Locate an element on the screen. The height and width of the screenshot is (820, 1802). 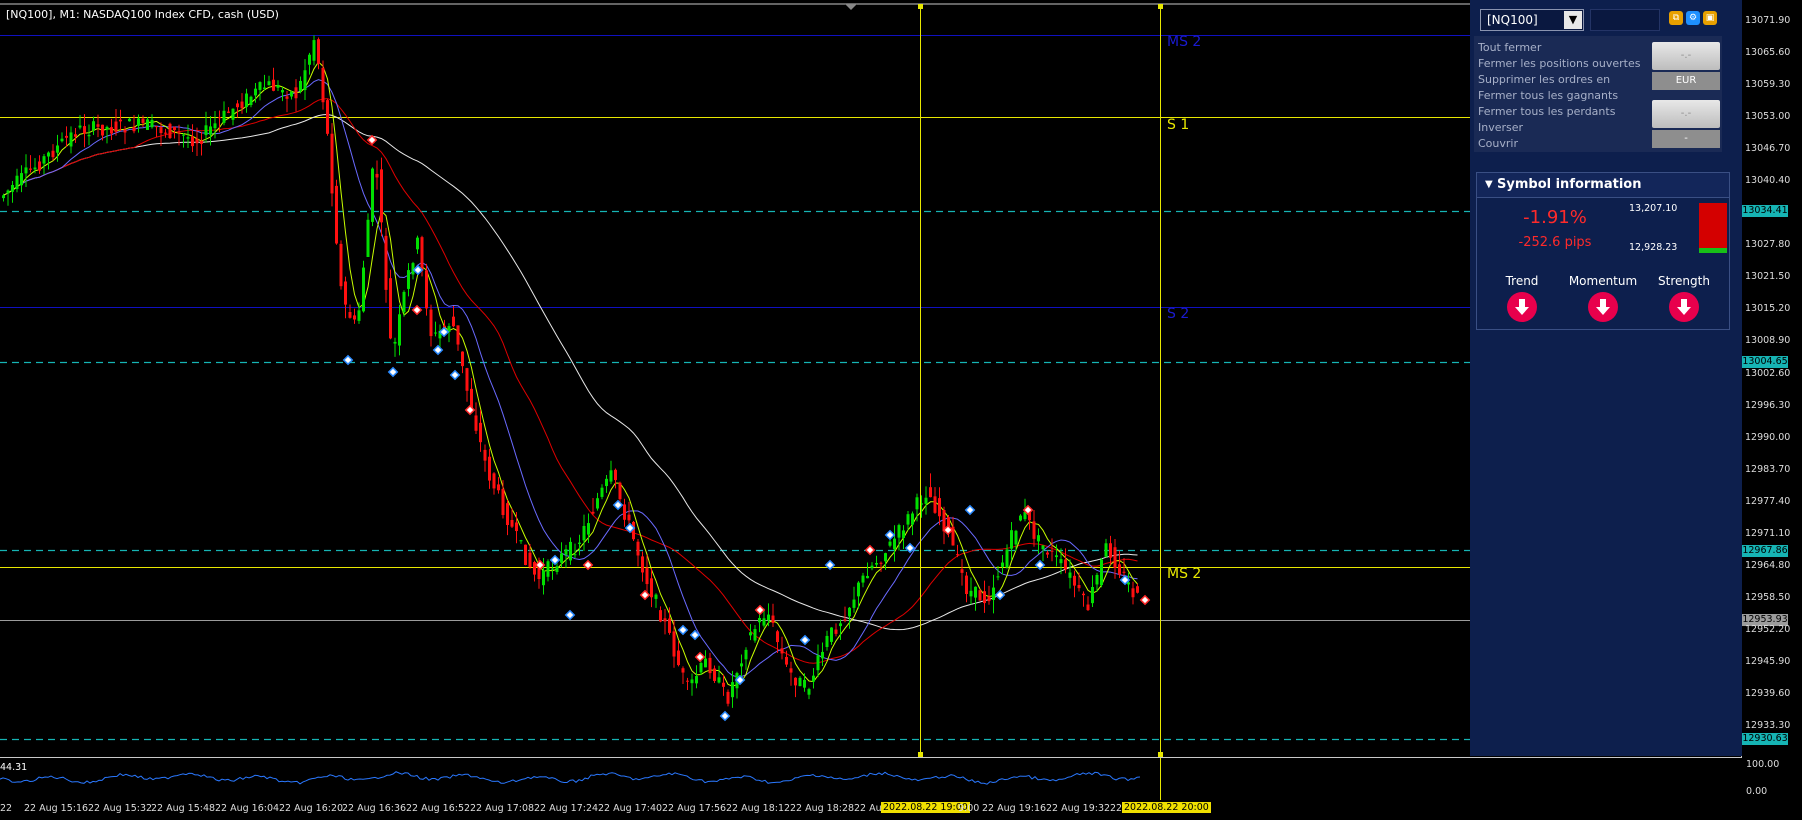
time-label: 22 Aug 19:32 is located at coordinates (1078, 808).